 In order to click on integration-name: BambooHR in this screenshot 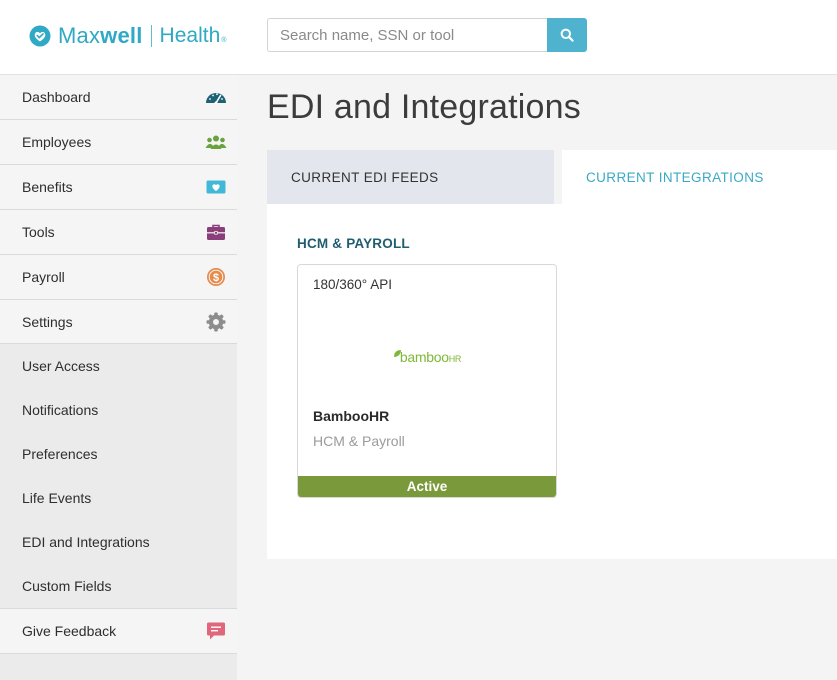, I will do `click(351, 416)`.